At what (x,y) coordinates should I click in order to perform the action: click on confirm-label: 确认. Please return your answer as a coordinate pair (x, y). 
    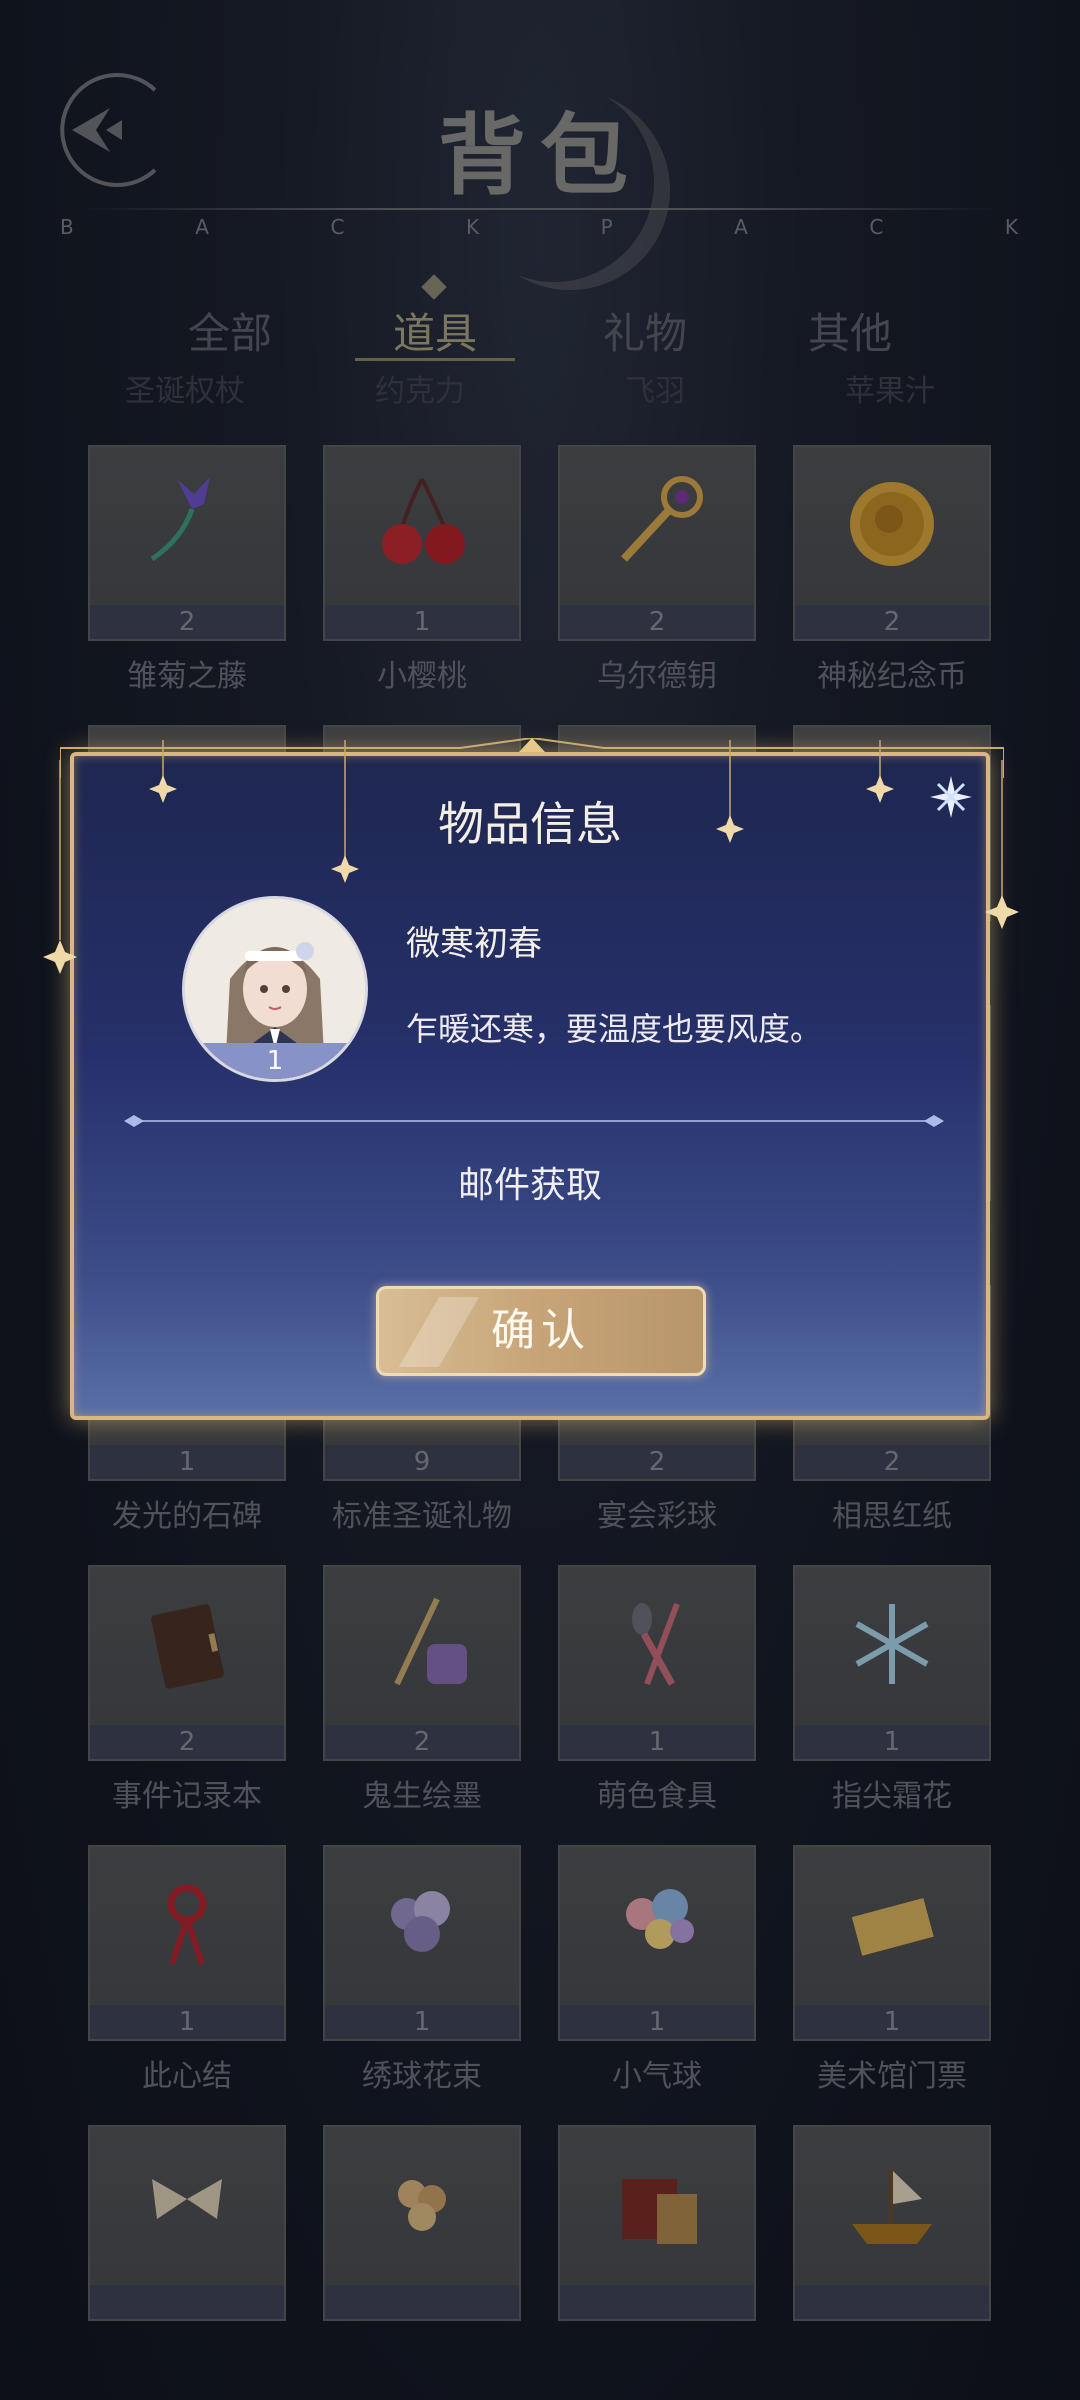
    Looking at the image, I should click on (541, 1330).